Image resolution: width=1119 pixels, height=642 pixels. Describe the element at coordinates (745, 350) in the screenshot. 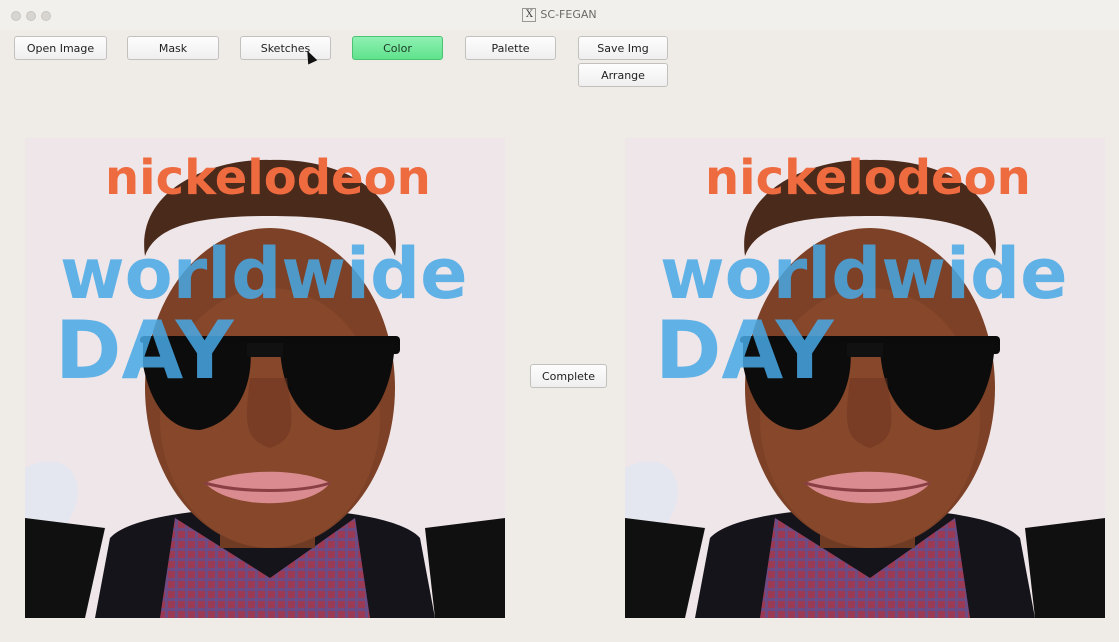

I see `logo-text-line3: DAY` at that location.